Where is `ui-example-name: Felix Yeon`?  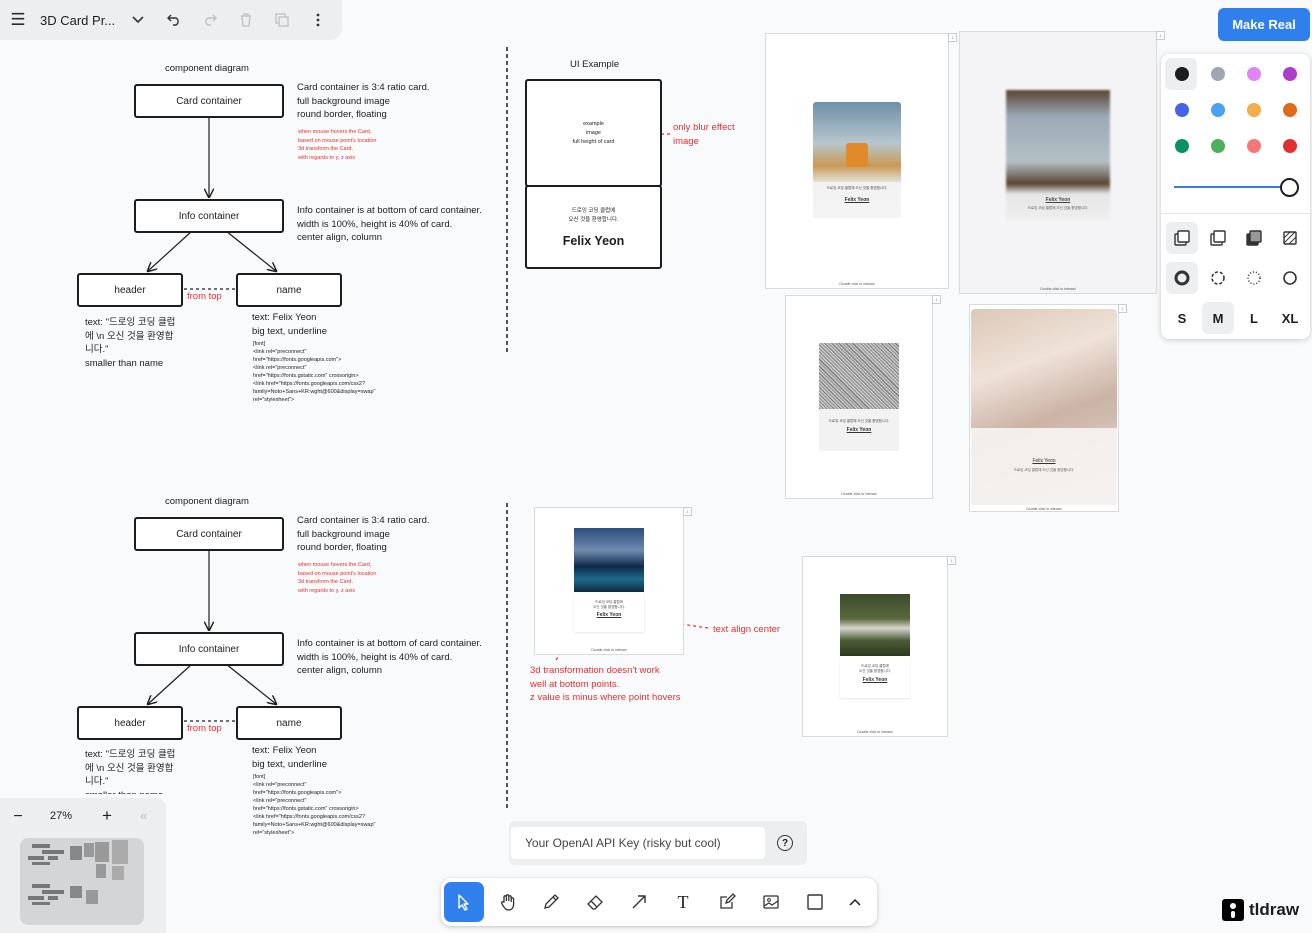 ui-example-name: Felix Yeon is located at coordinates (593, 241).